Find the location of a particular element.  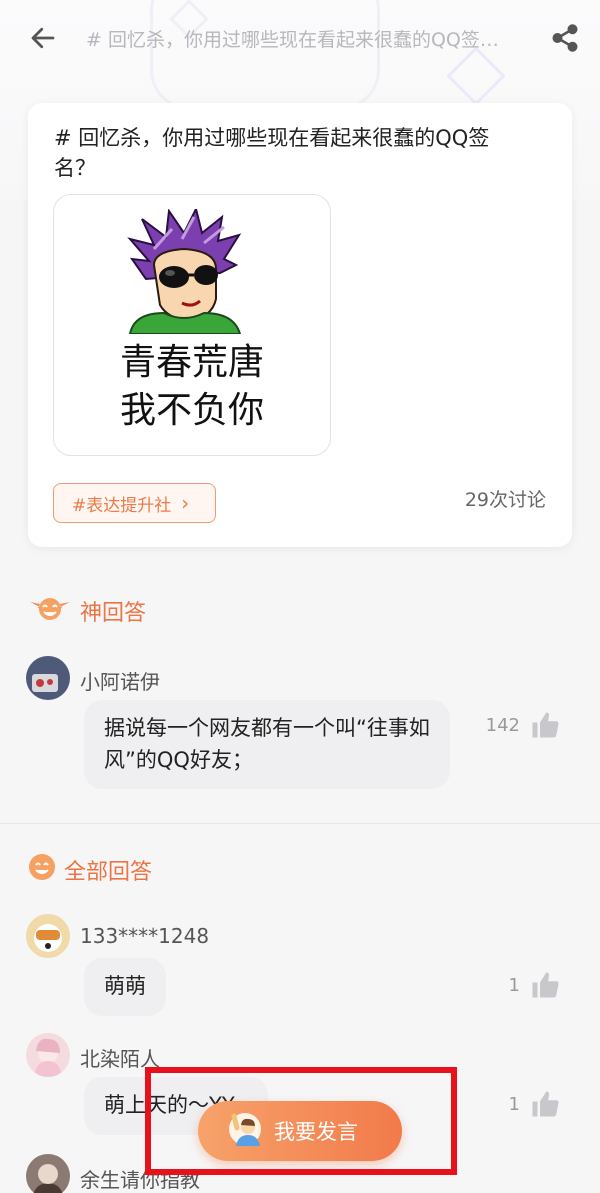

speak-button-label: 我要发言 is located at coordinates (316, 1132).